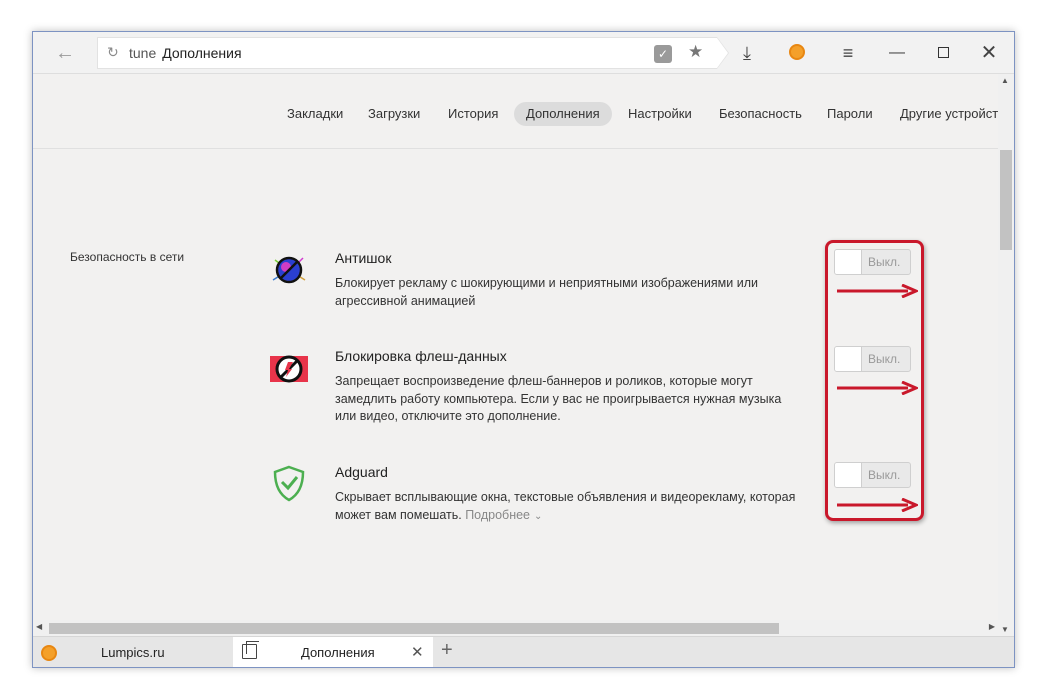 The width and height of the screenshot is (1047, 700). What do you see at coordinates (250, 650) in the screenshot?
I see `extensions-page-icon` at bounding box center [250, 650].